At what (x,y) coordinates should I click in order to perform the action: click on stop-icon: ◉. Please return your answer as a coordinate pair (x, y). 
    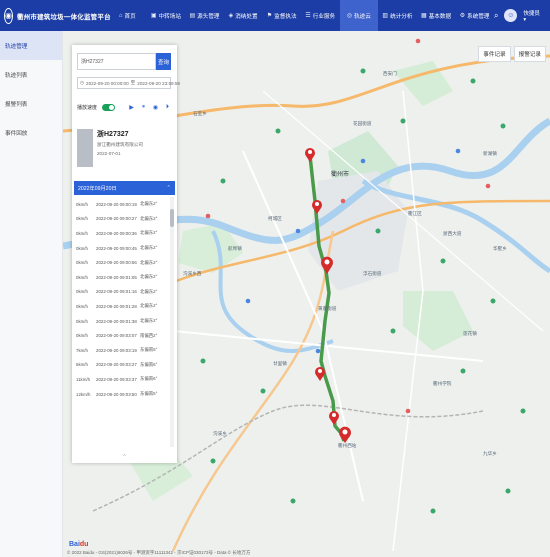
    Looking at the image, I should click on (155, 107).